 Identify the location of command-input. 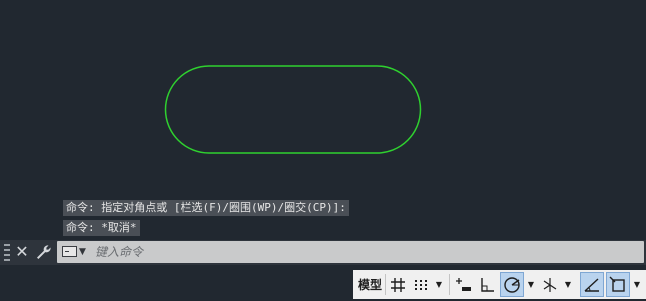
(365, 252).